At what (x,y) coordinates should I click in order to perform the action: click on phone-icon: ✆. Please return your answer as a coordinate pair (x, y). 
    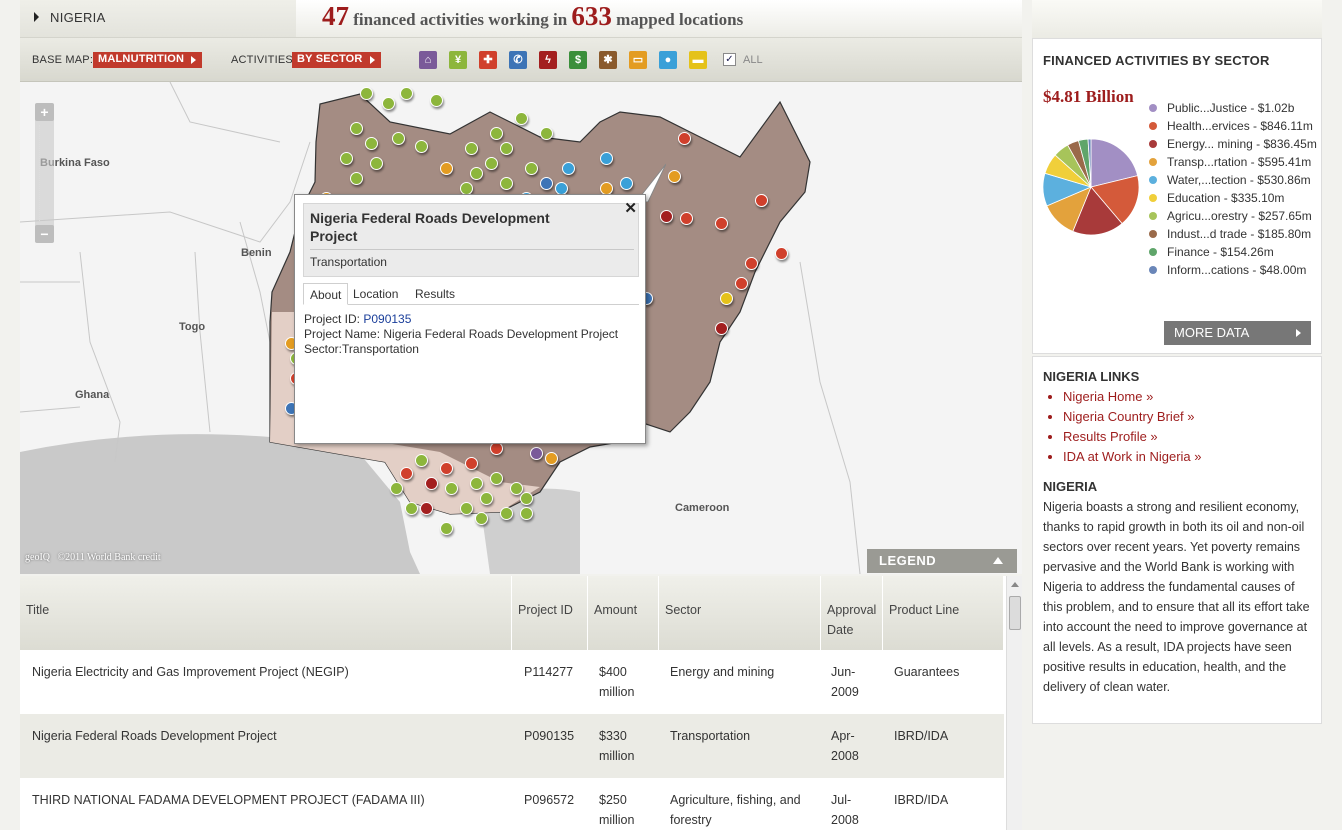
    Looking at the image, I should click on (518, 60).